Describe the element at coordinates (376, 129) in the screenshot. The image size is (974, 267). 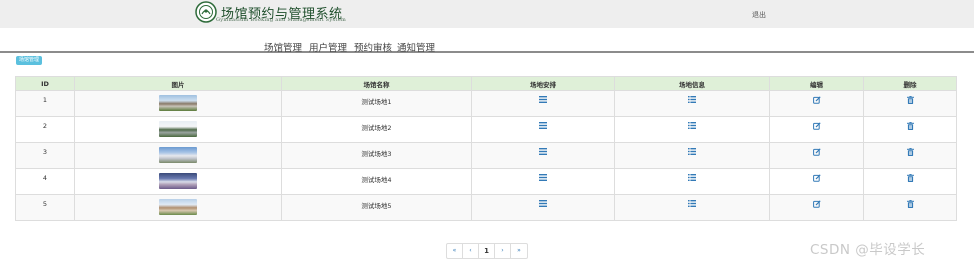
I see `cell-name: 测试场地2` at that location.